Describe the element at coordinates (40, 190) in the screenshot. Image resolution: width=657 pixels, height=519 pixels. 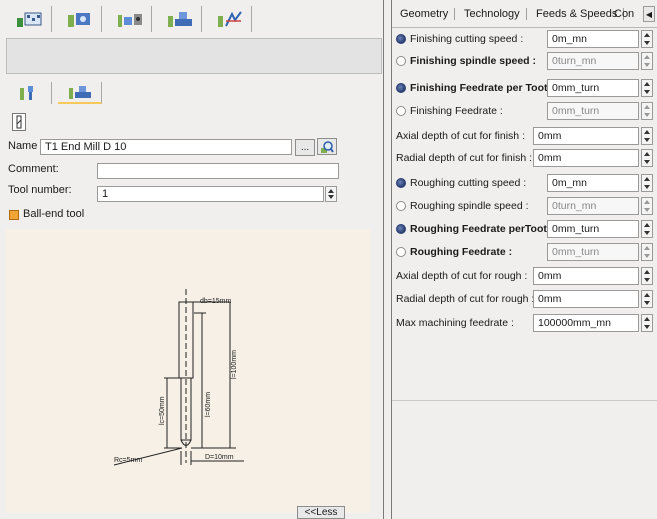
I see `tool-number-label: Tool number:` at that location.